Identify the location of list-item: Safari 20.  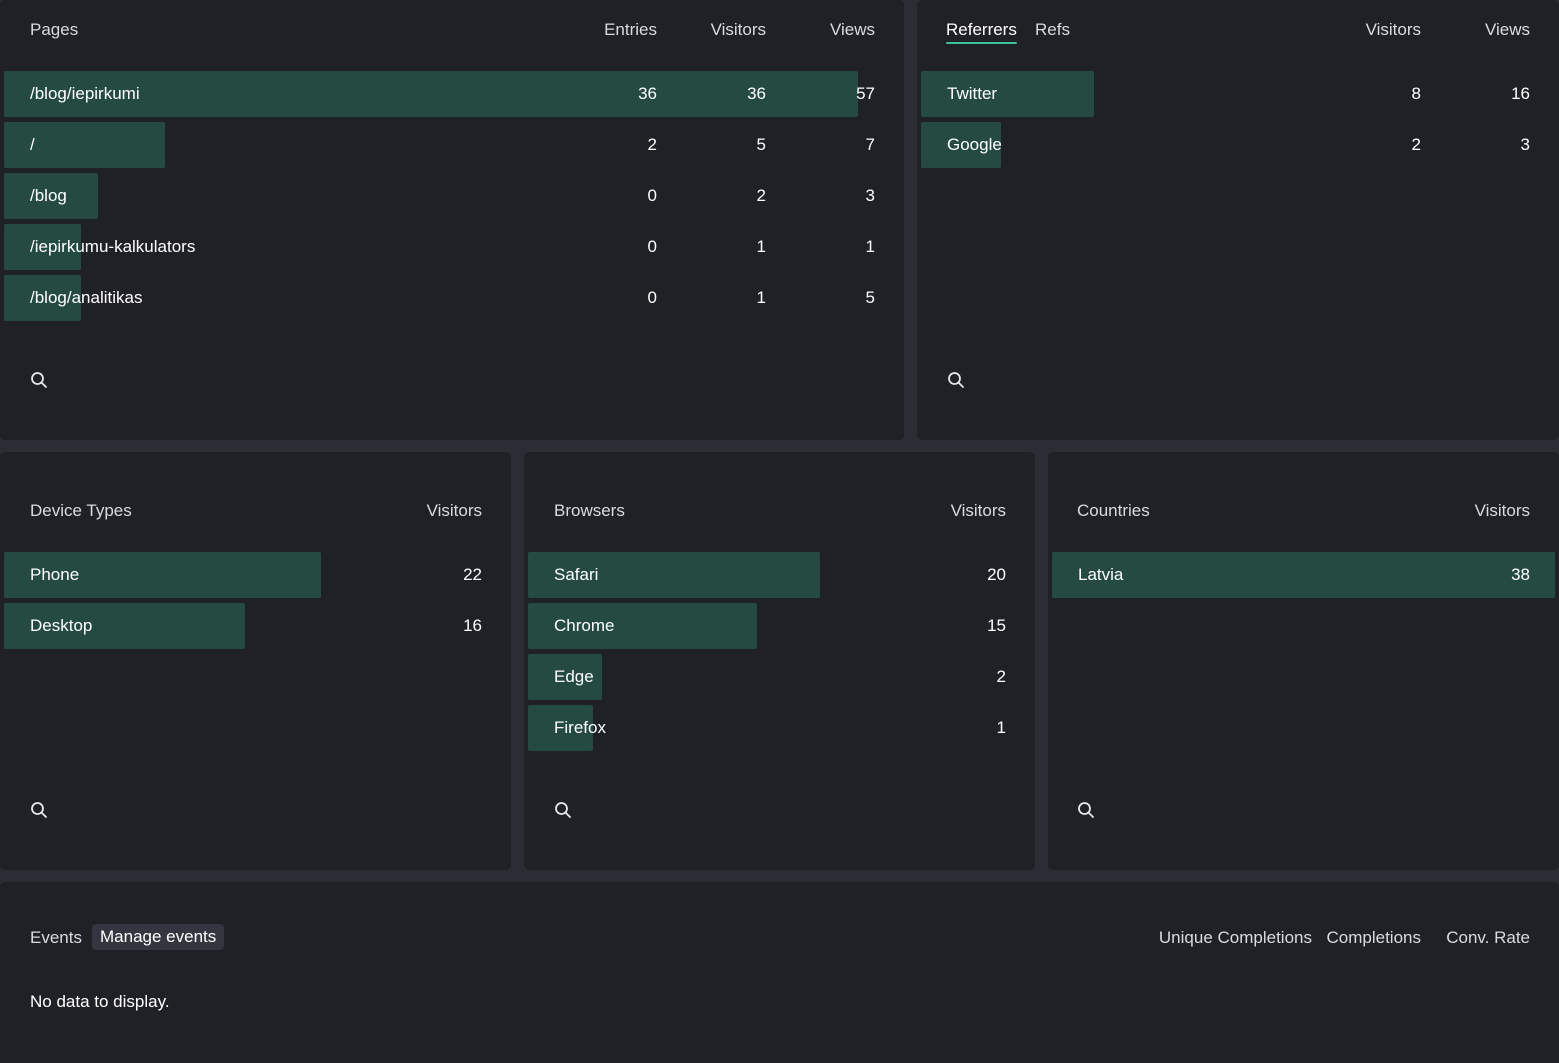
(779, 575).